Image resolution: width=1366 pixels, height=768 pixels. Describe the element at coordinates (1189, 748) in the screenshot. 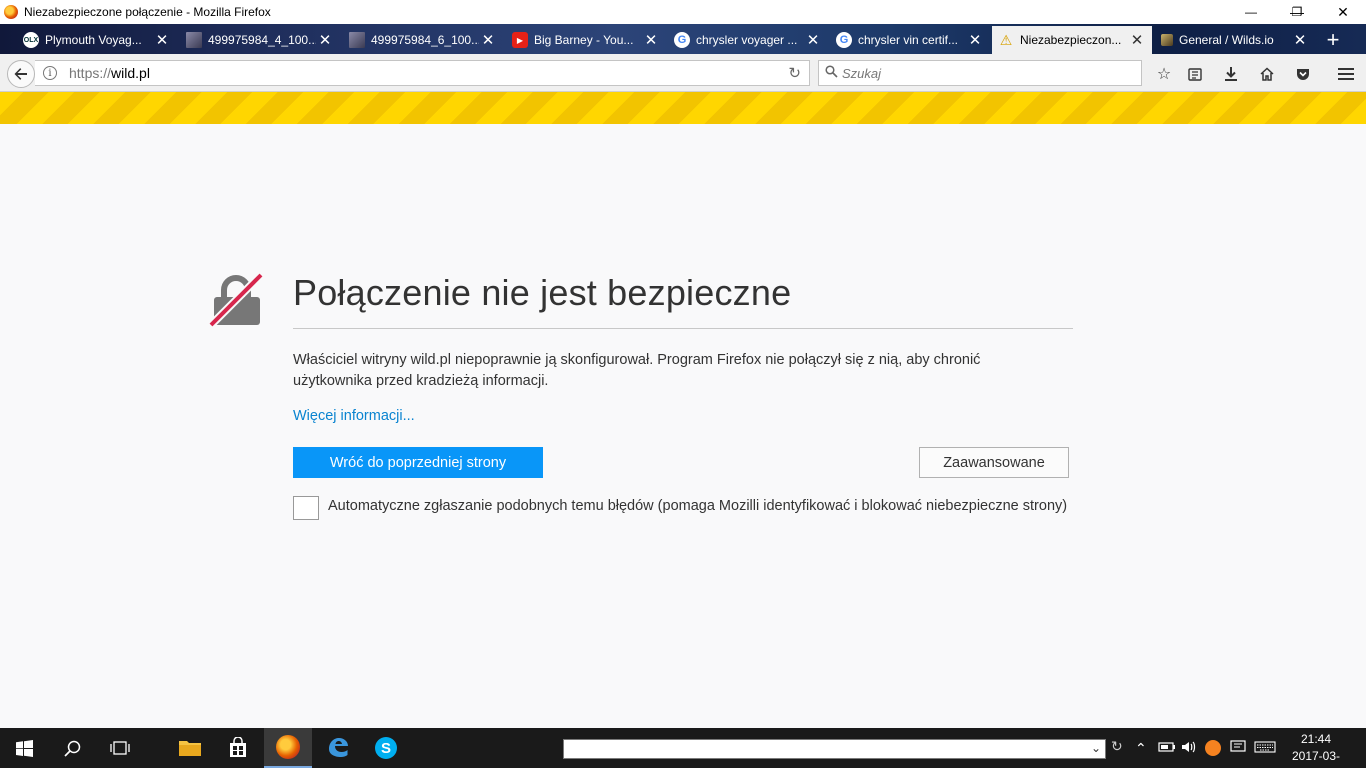

I see `volume-icon` at that location.